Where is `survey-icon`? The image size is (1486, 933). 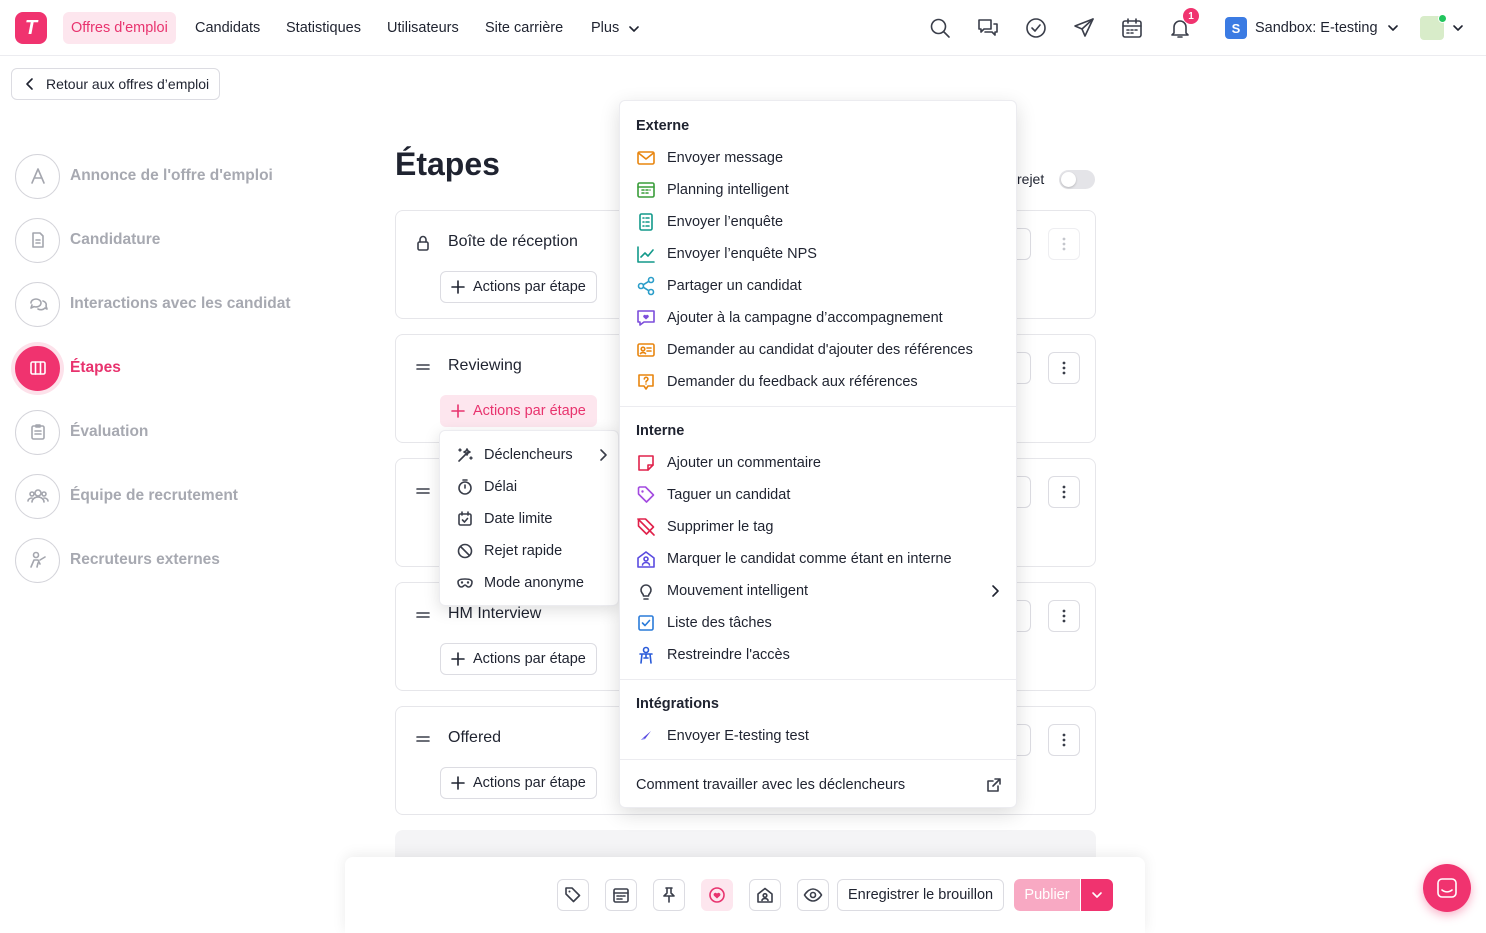 survey-icon is located at coordinates (646, 222).